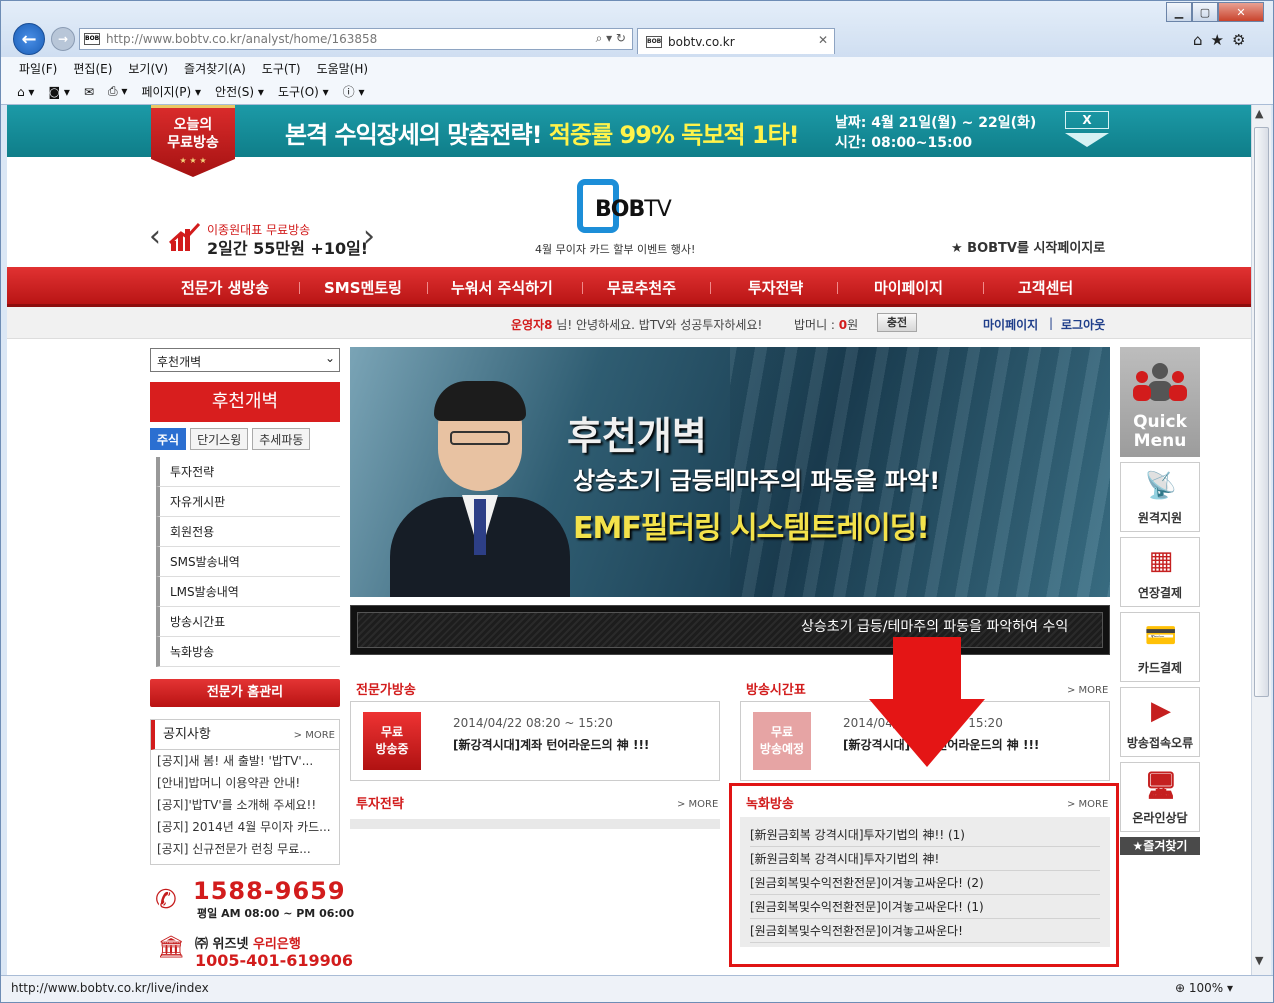 The height and width of the screenshot is (1003, 1274). What do you see at coordinates (502, 287) in the screenshot?
I see `nav-lying-stocks: 누워서 주식하기` at bounding box center [502, 287].